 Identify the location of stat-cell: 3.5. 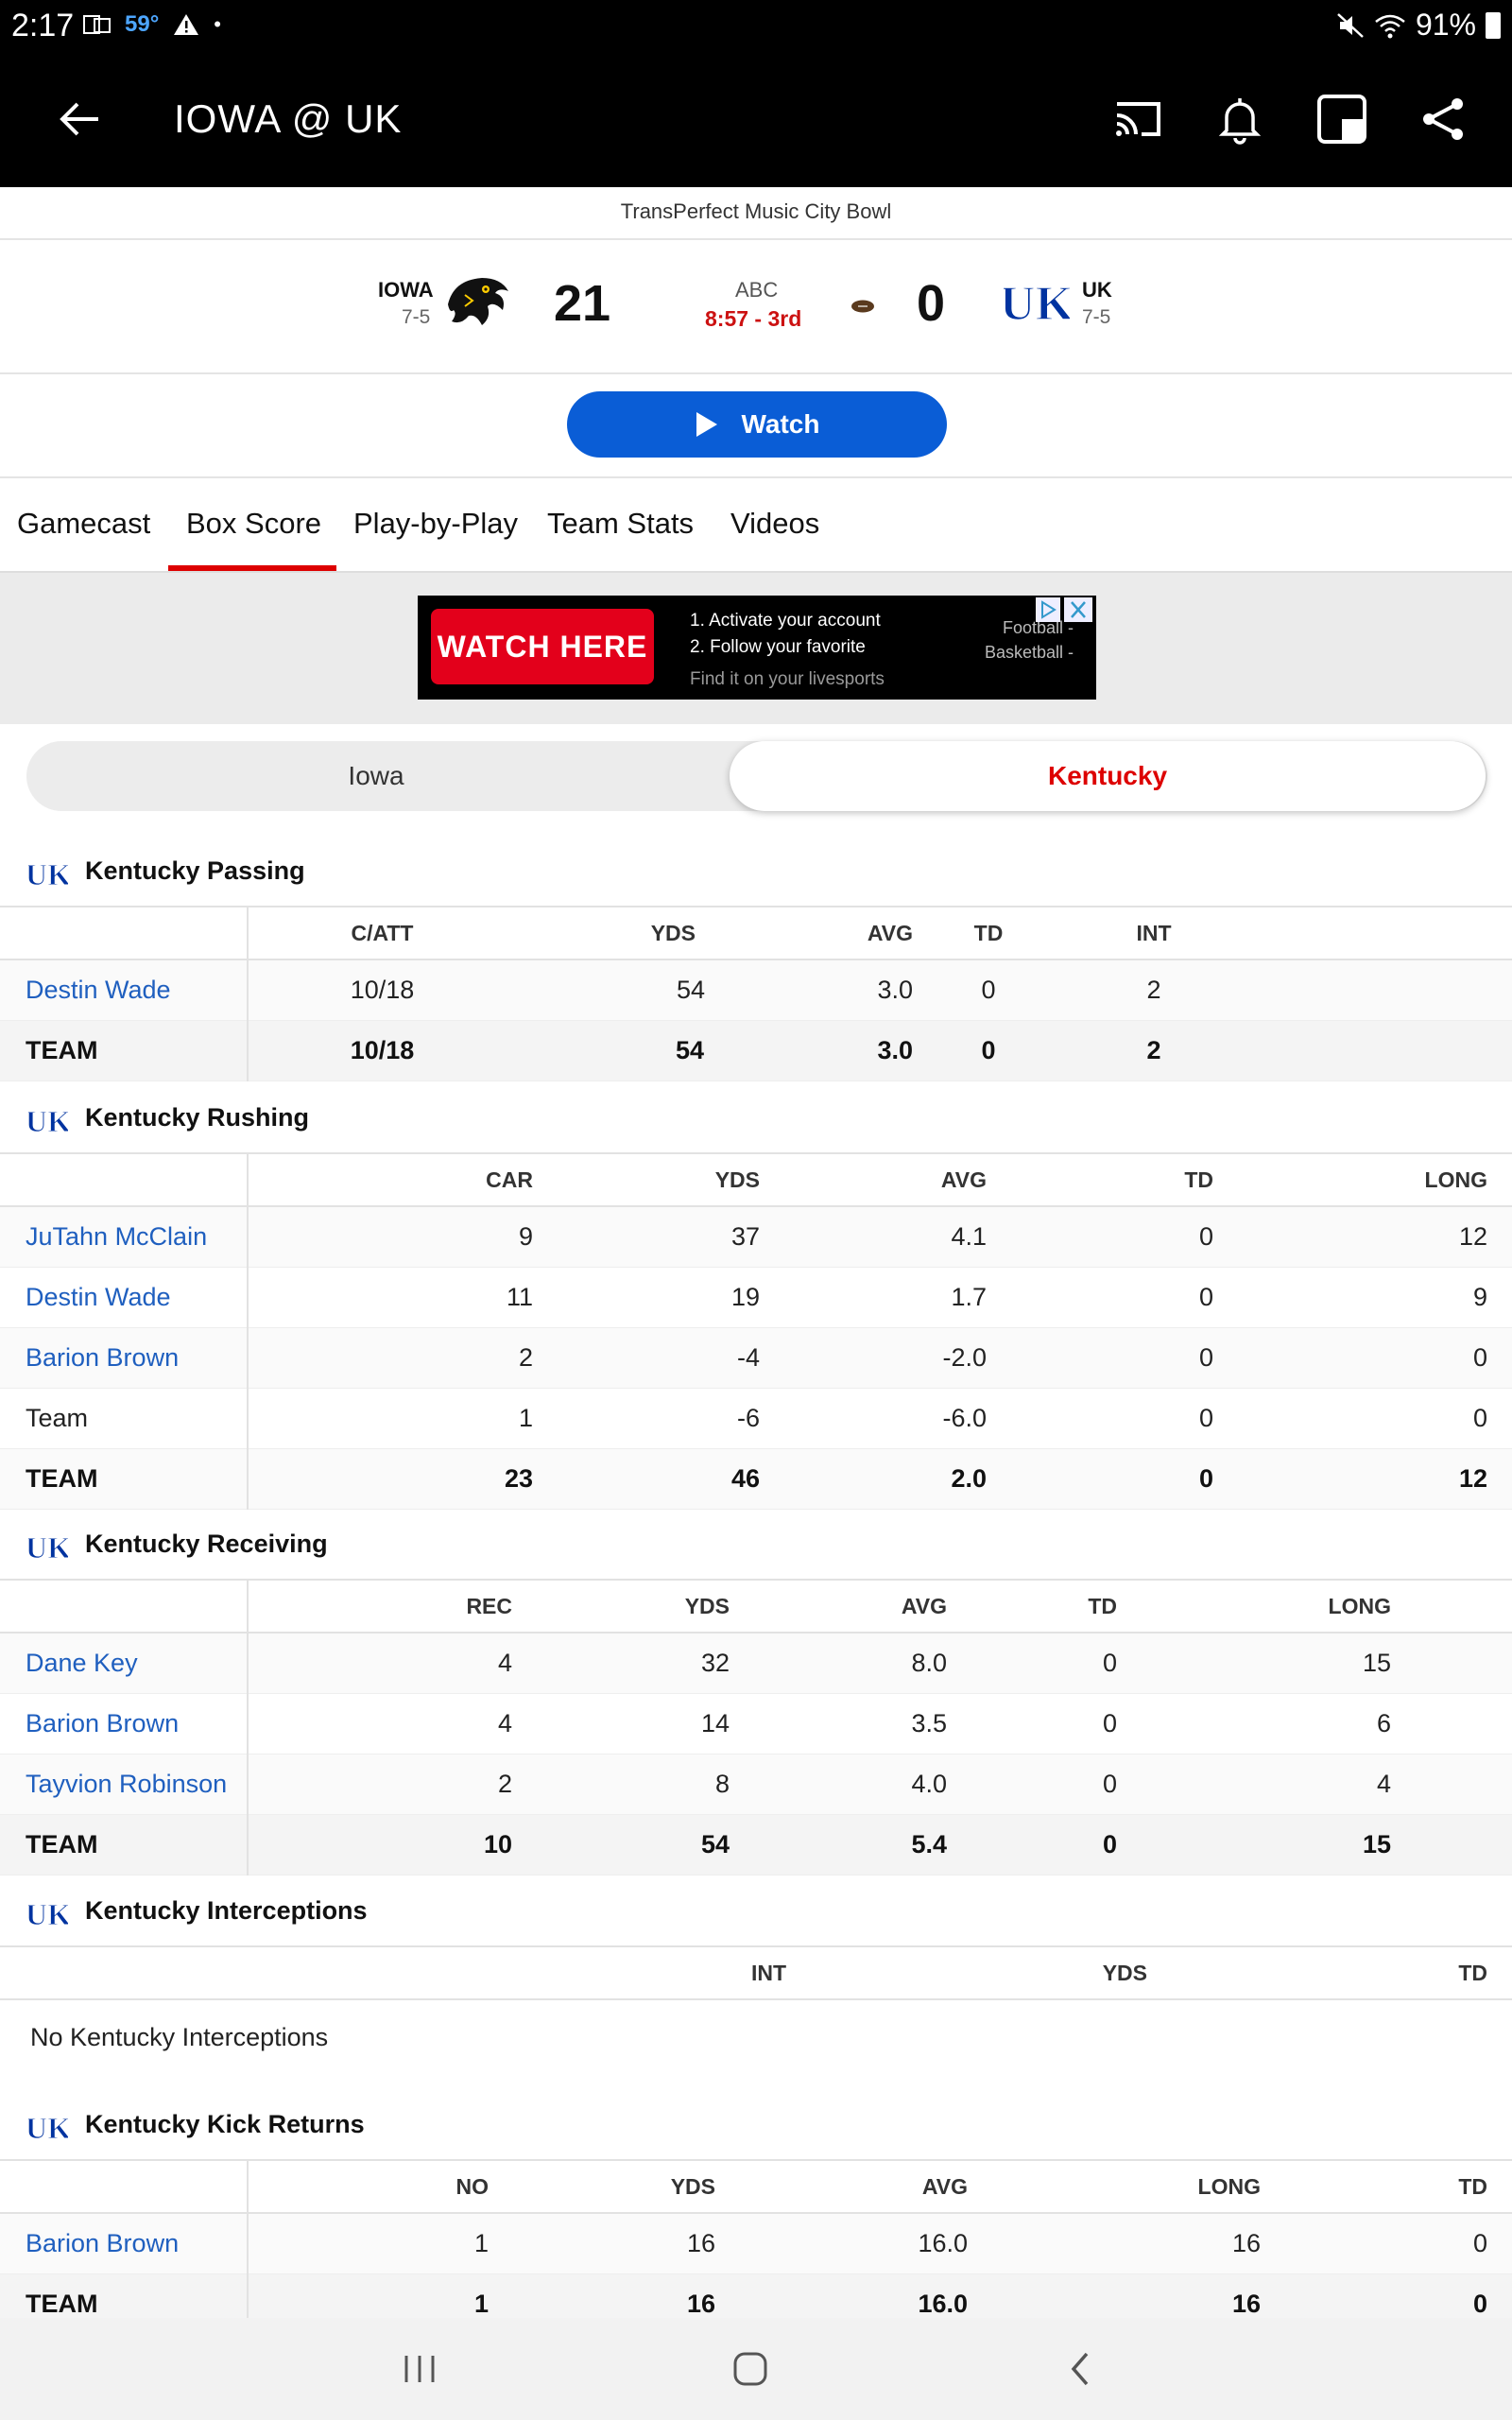
(847, 1723).